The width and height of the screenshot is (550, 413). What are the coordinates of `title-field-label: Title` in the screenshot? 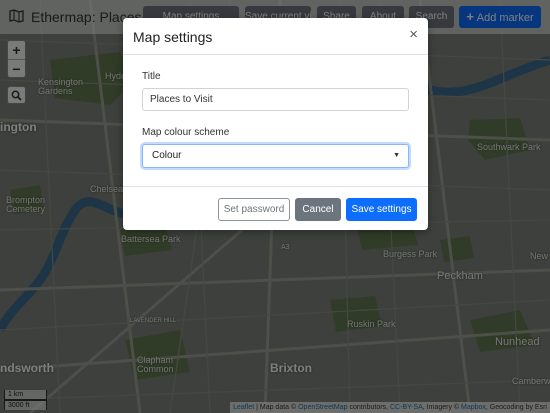 It's located at (151, 76).